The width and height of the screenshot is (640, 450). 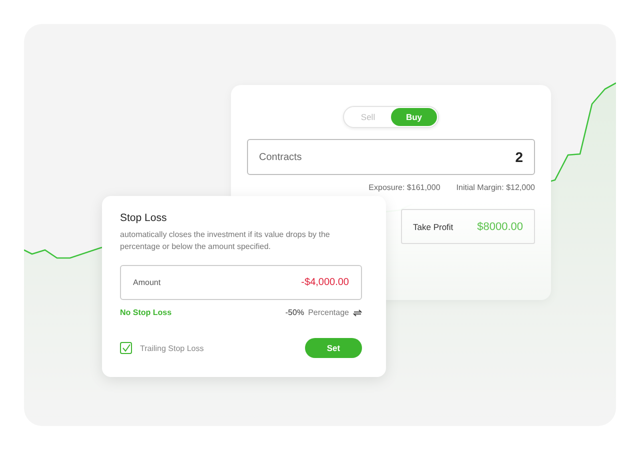 I want to click on amount-field: Amount -$4,000.00, so click(x=241, y=282).